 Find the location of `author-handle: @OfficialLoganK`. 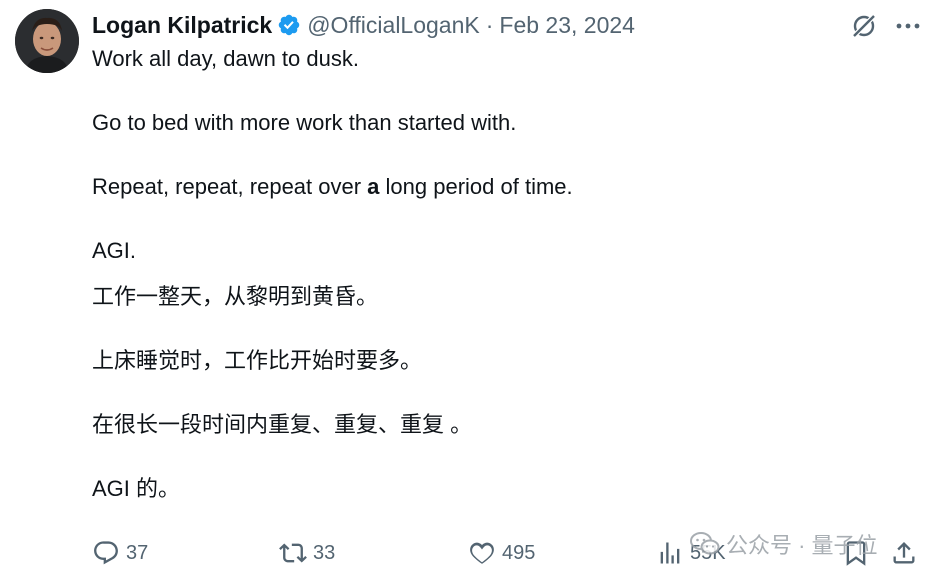

author-handle: @OfficialLoganK is located at coordinates (393, 25).